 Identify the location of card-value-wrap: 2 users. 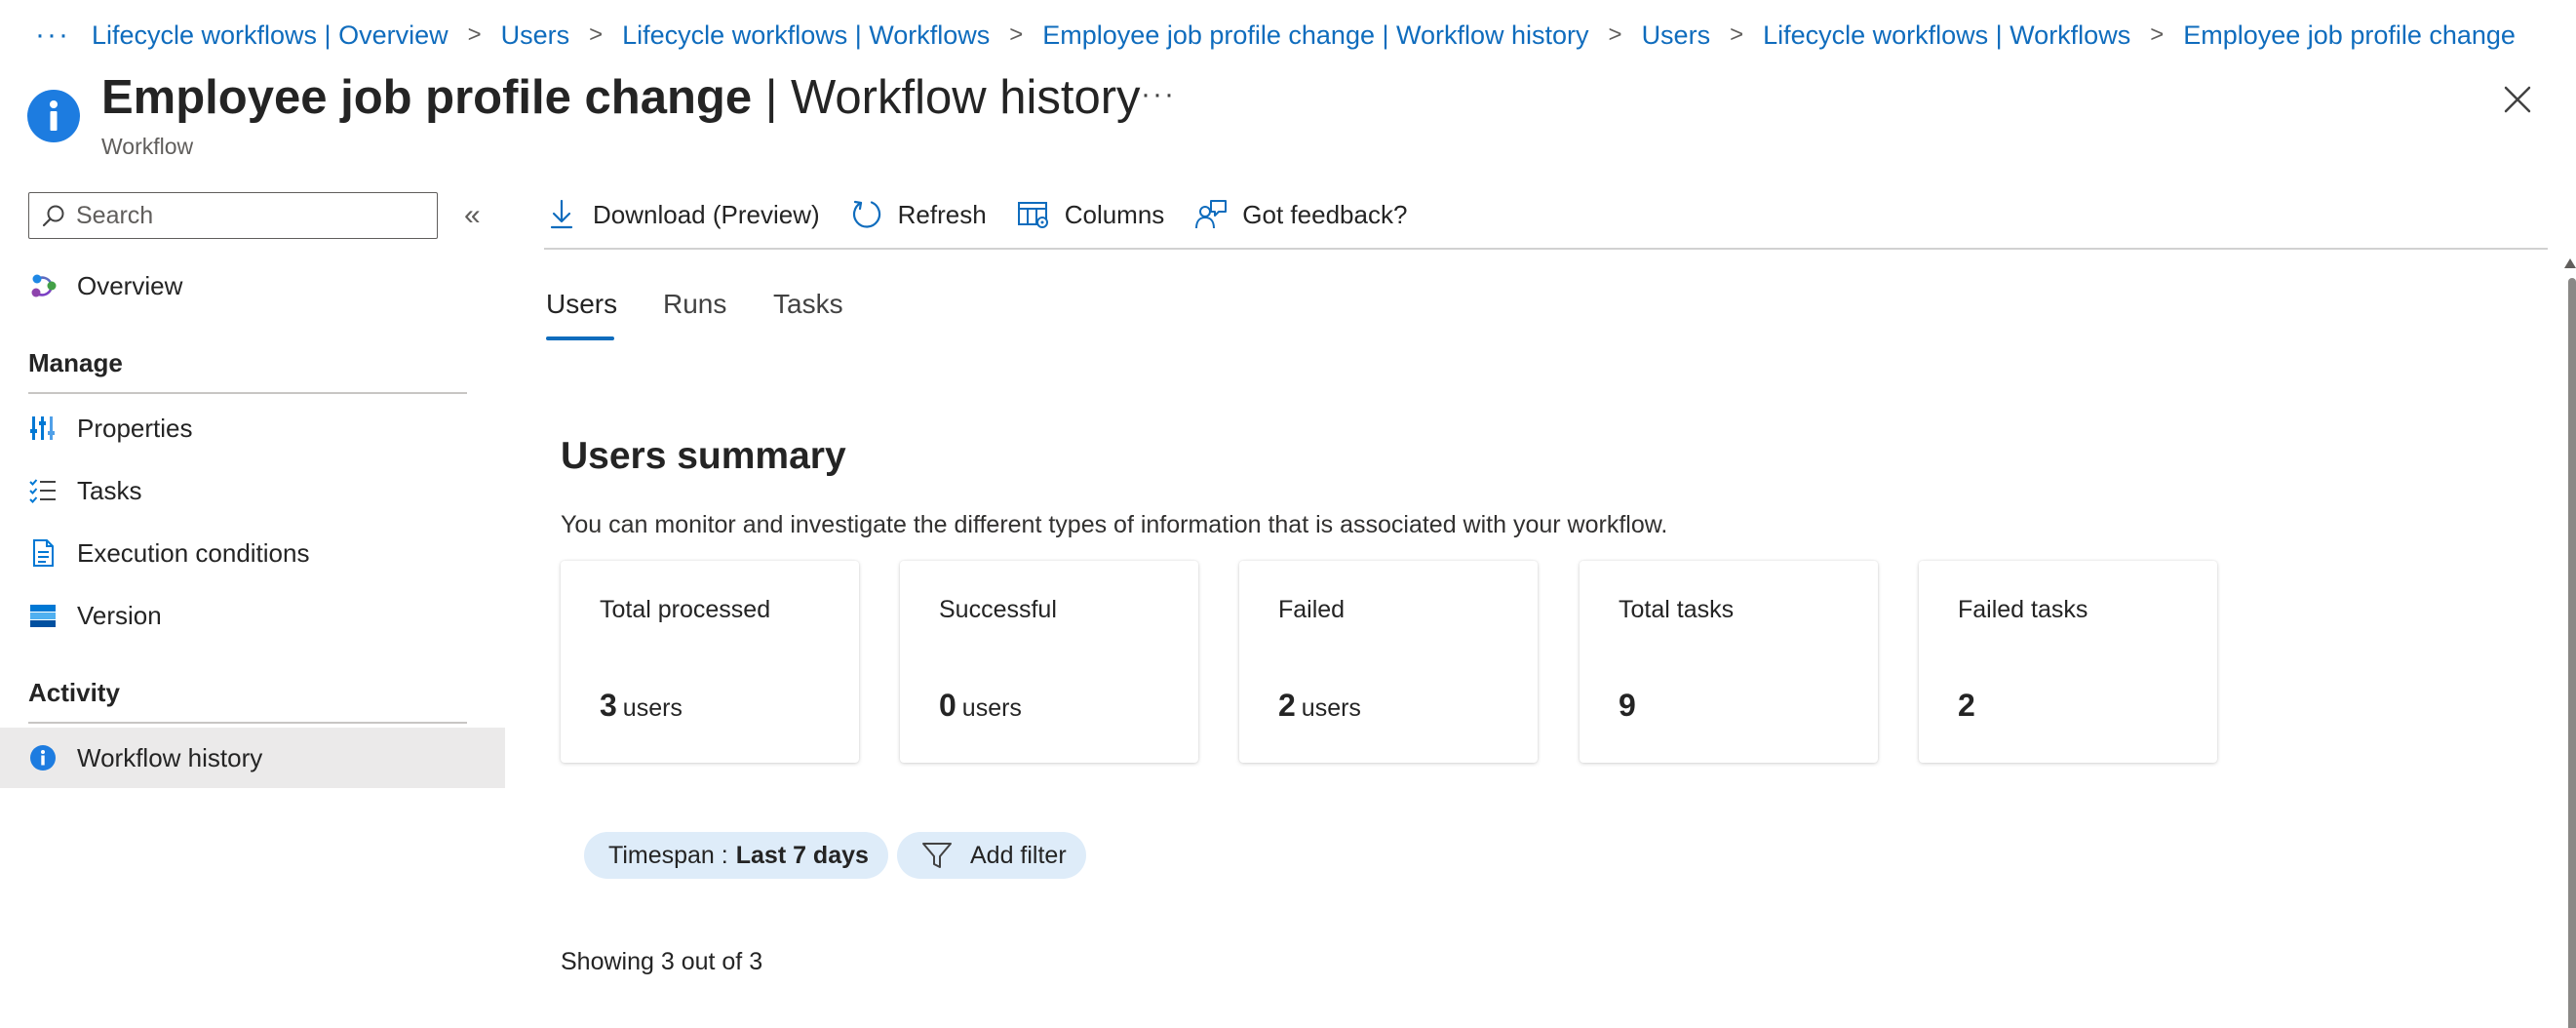
(1319, 706).